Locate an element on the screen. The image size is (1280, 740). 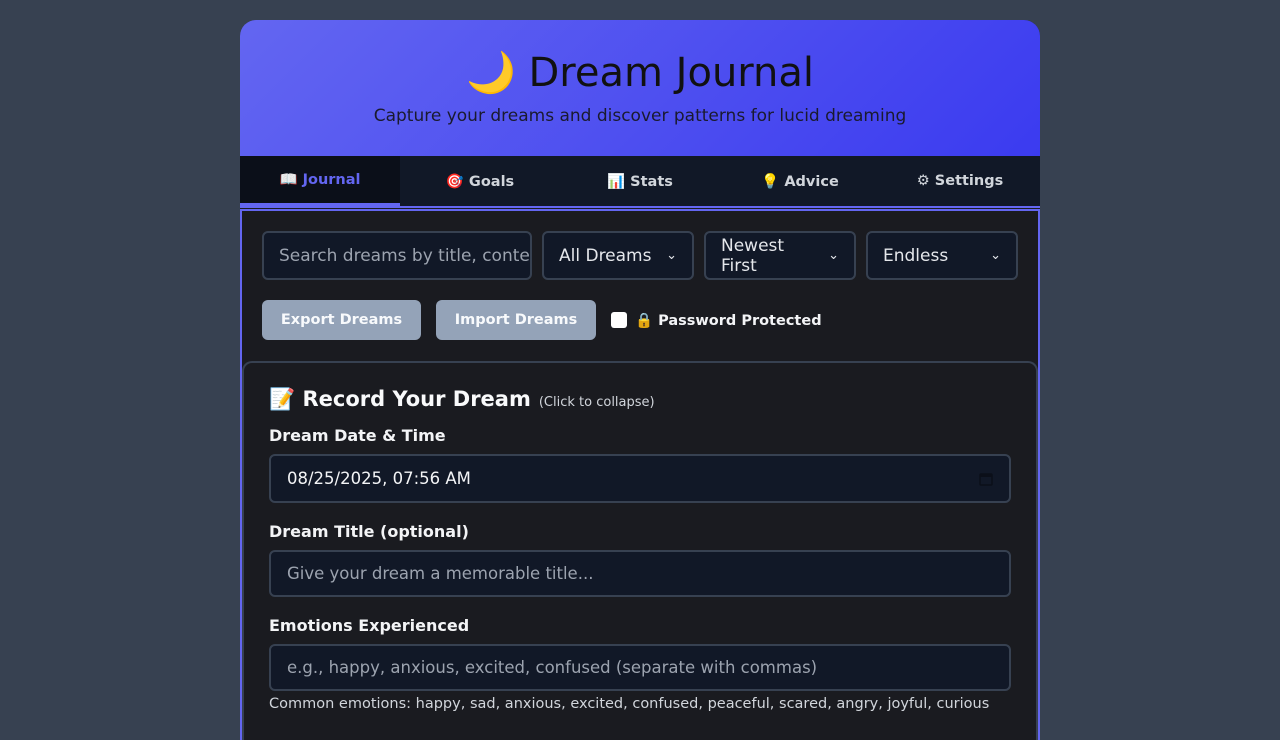
calendar-icon is located at coordinates (986, 479).